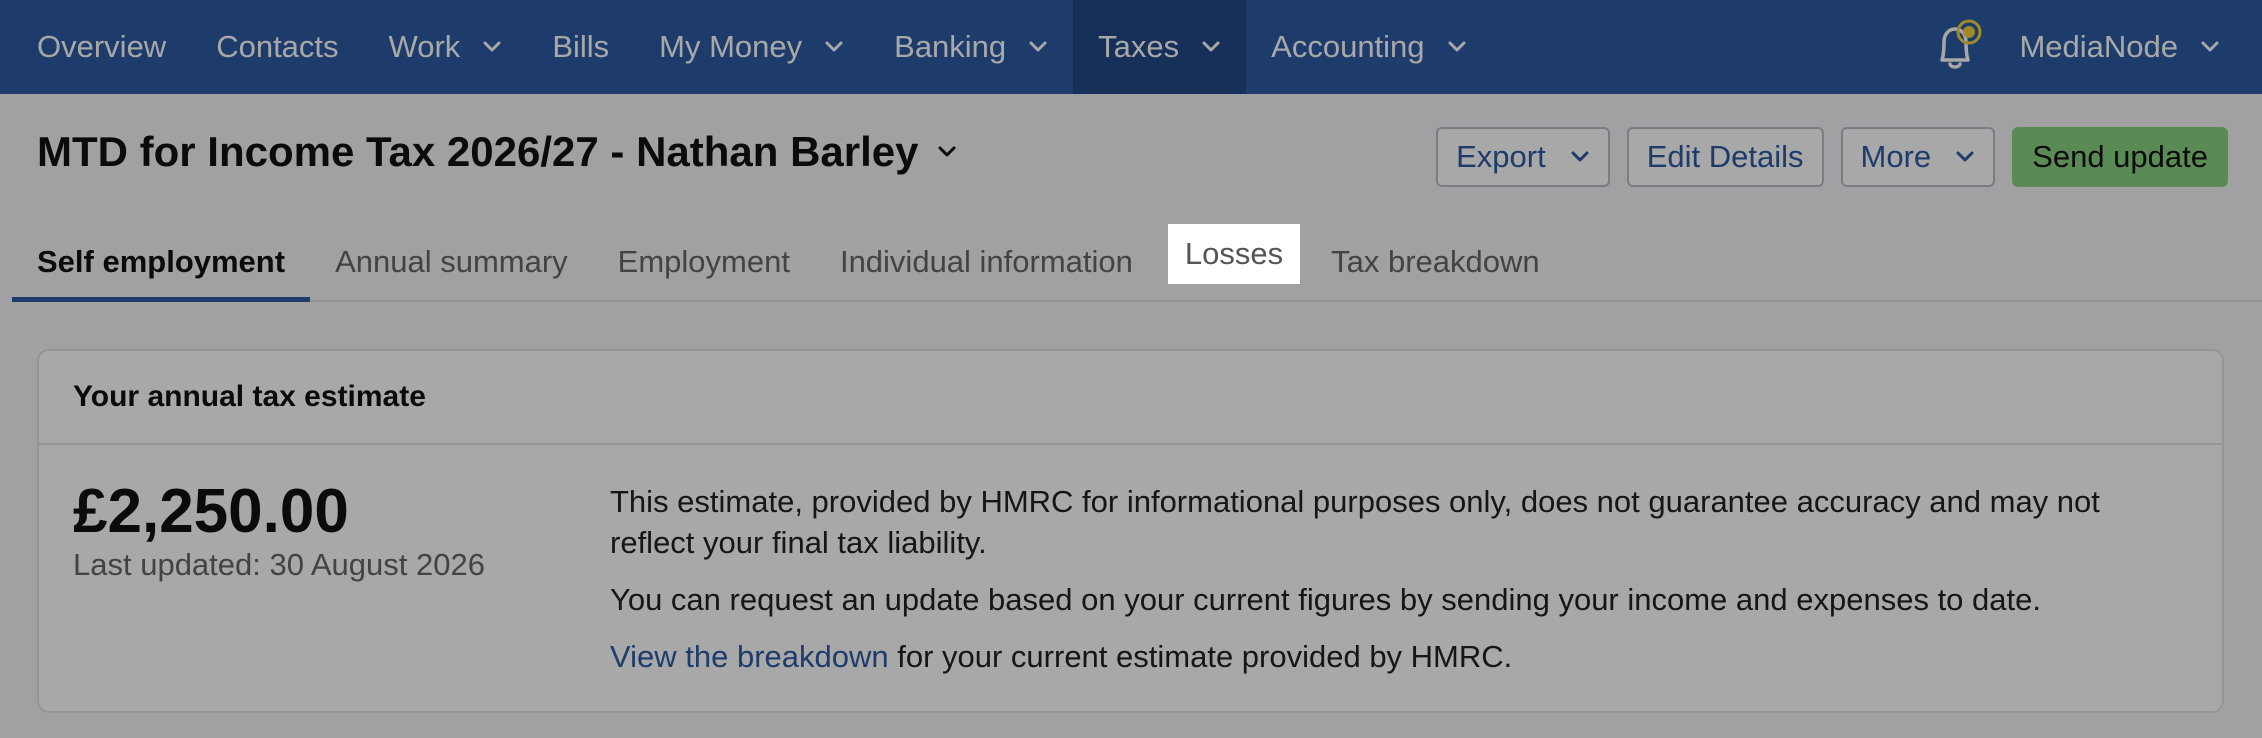 This screenshot has width=2262, height=738. I want to click on tab-label: Self employment, so click(161, 261).